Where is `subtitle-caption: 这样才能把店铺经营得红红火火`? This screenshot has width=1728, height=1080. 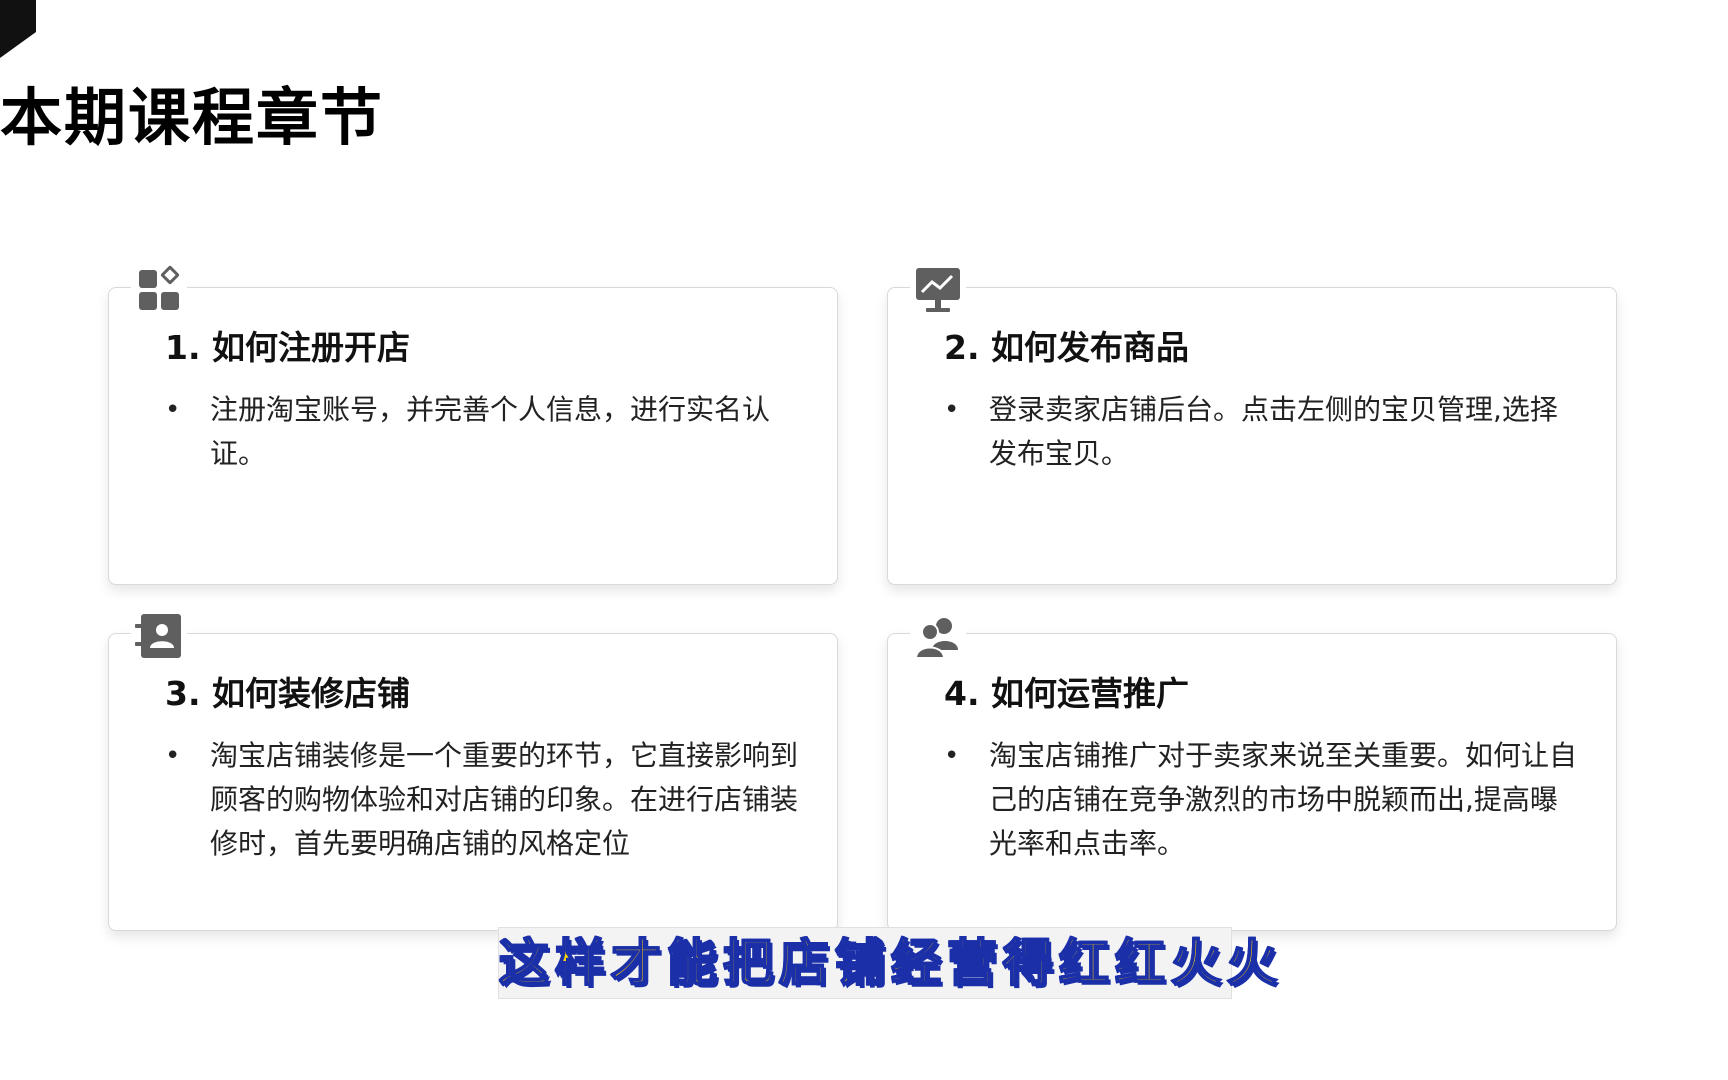 subtitle-caption: 这样才能把店铺经营得红红火火 is located at coordinates (890, 963).